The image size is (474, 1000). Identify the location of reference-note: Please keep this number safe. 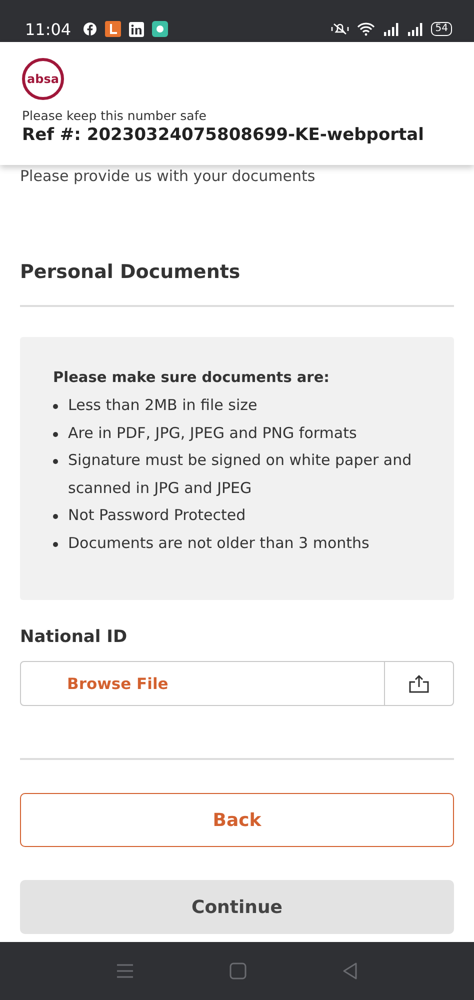
(115, 115).